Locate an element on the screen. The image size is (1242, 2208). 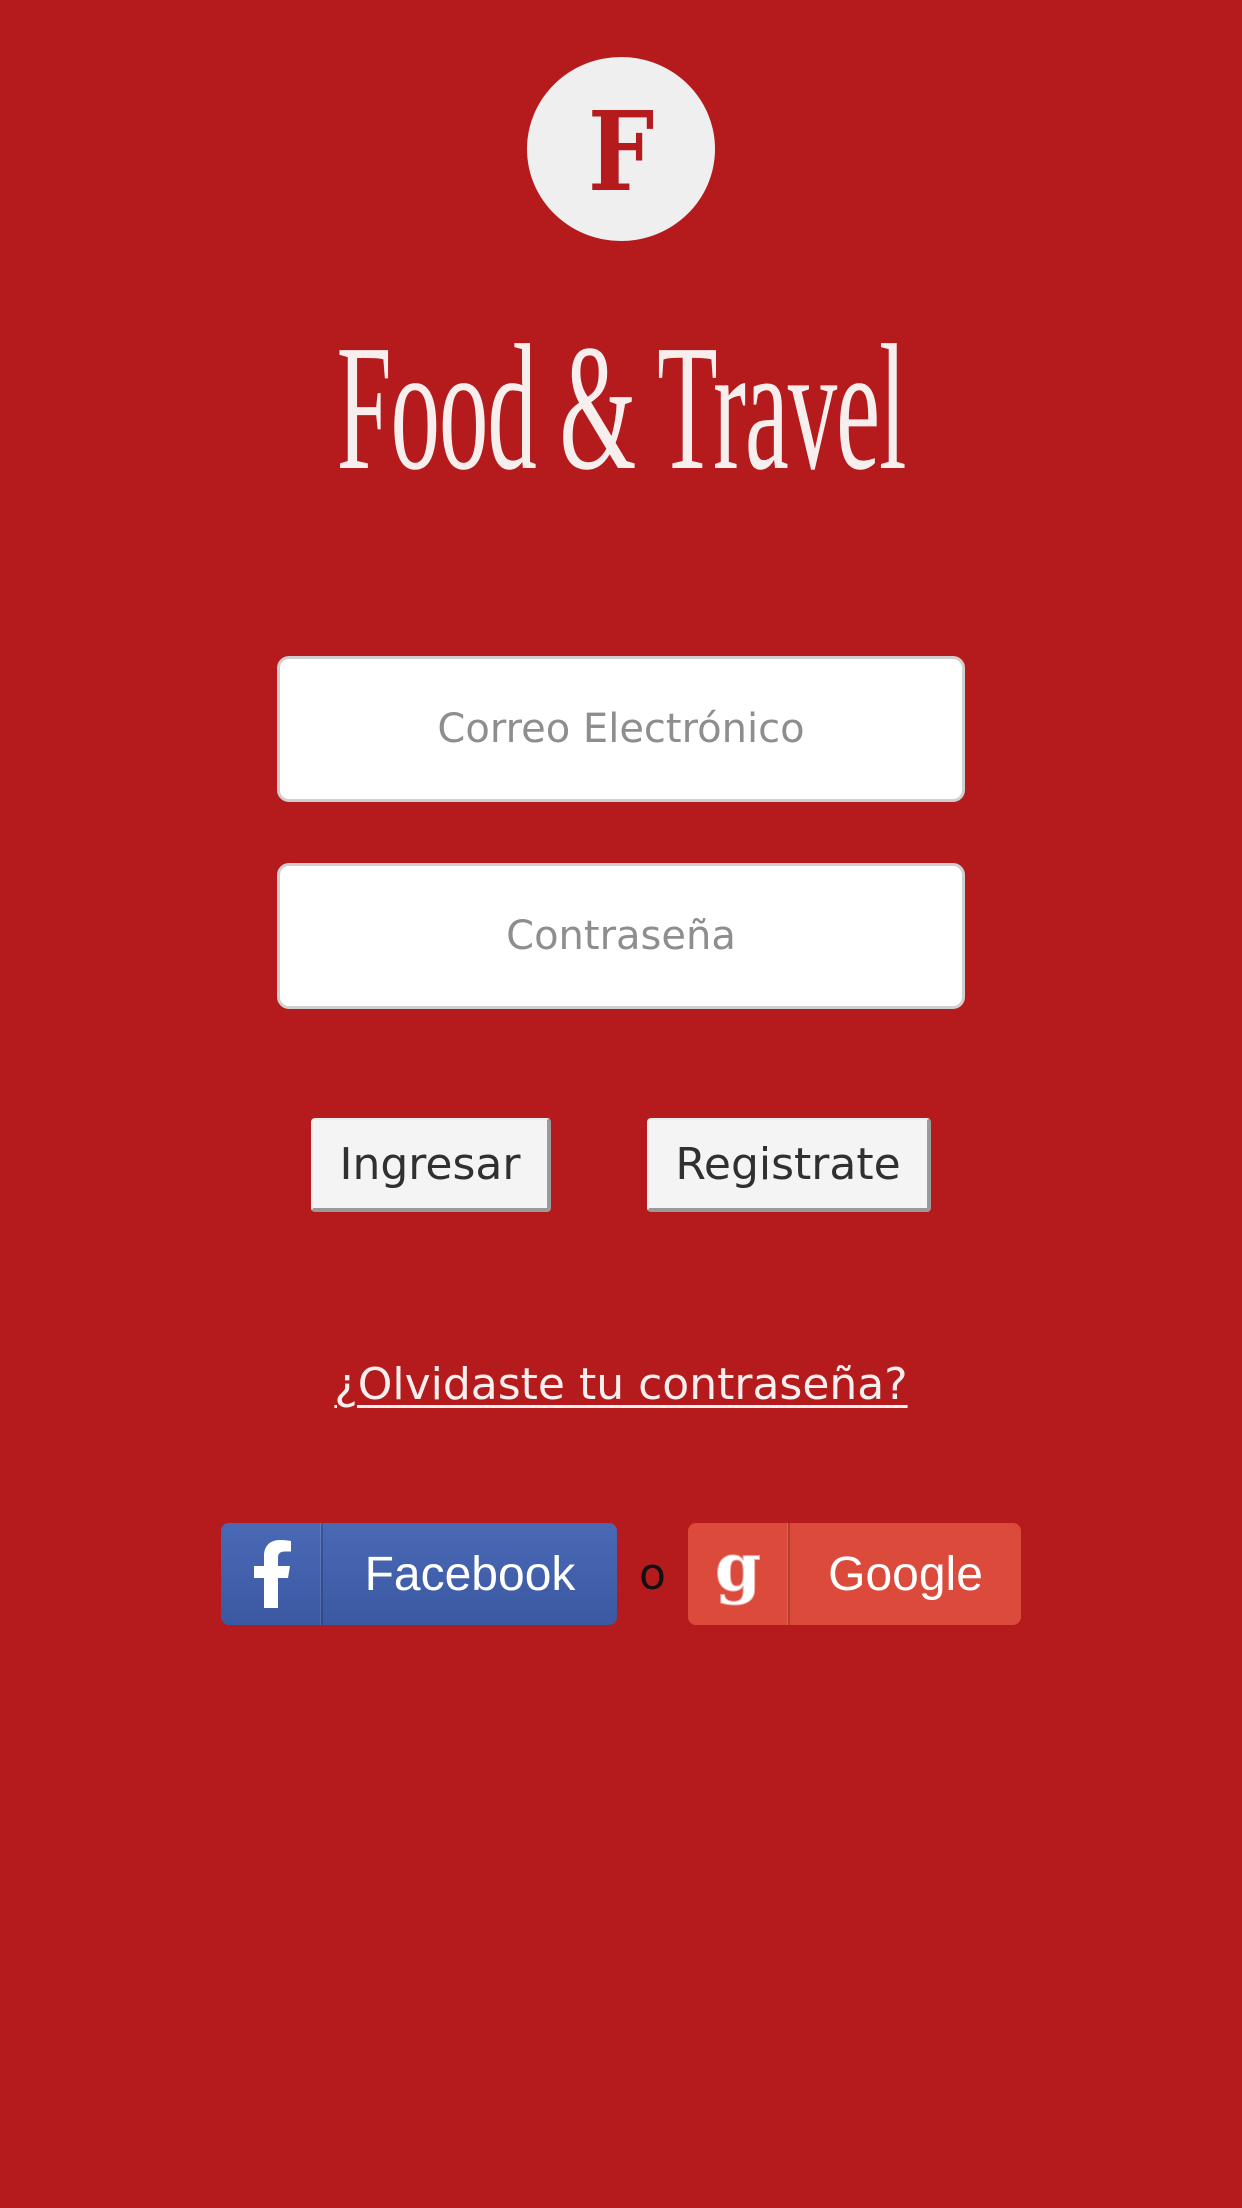
facebook-icon is located at coordinates (272, 1574).